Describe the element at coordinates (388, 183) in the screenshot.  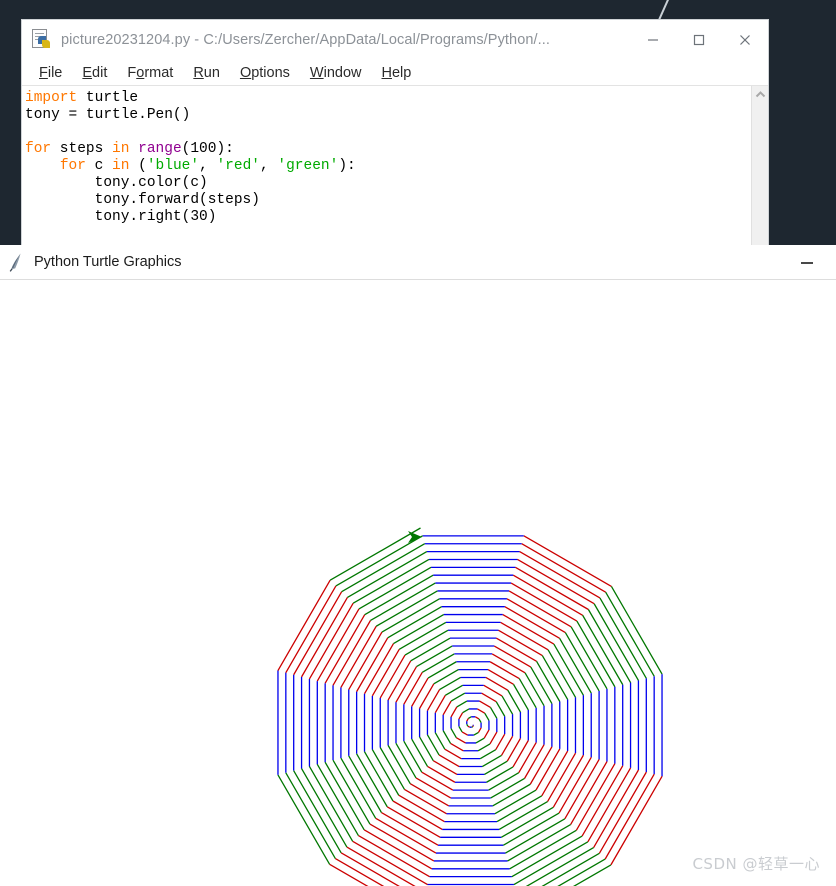
I see `code-line: tony.color(c)` at that location.